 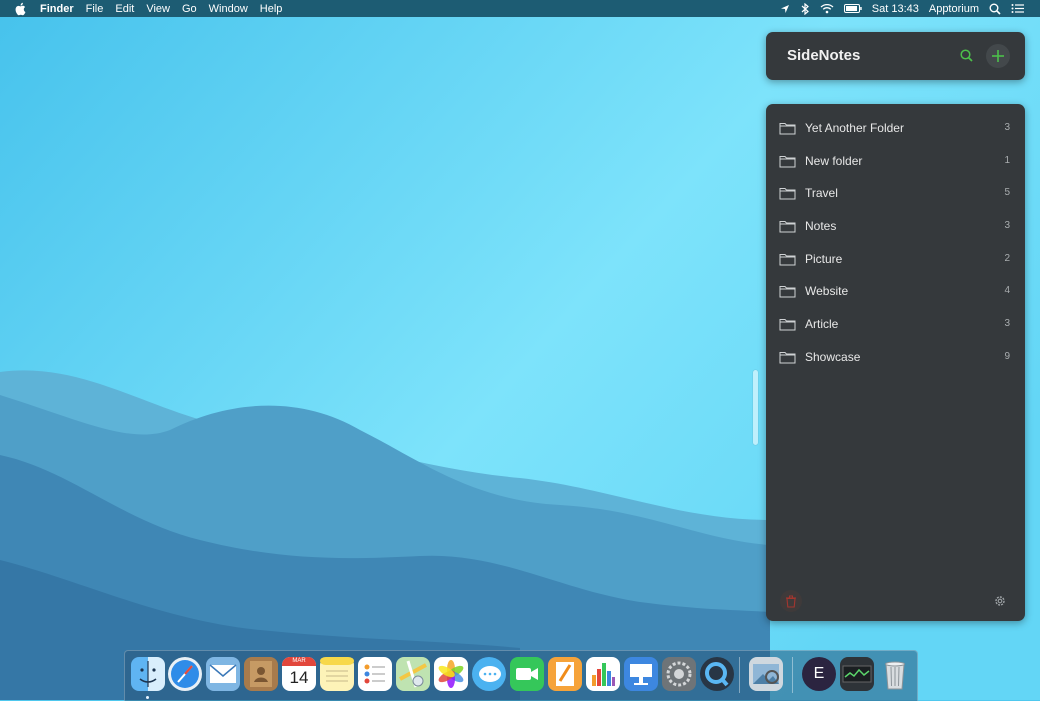 What do you see at coordinates (895, 357) in the screenshot?
I see `folder-item: Showcase 9` at bounding box center [895, 357].